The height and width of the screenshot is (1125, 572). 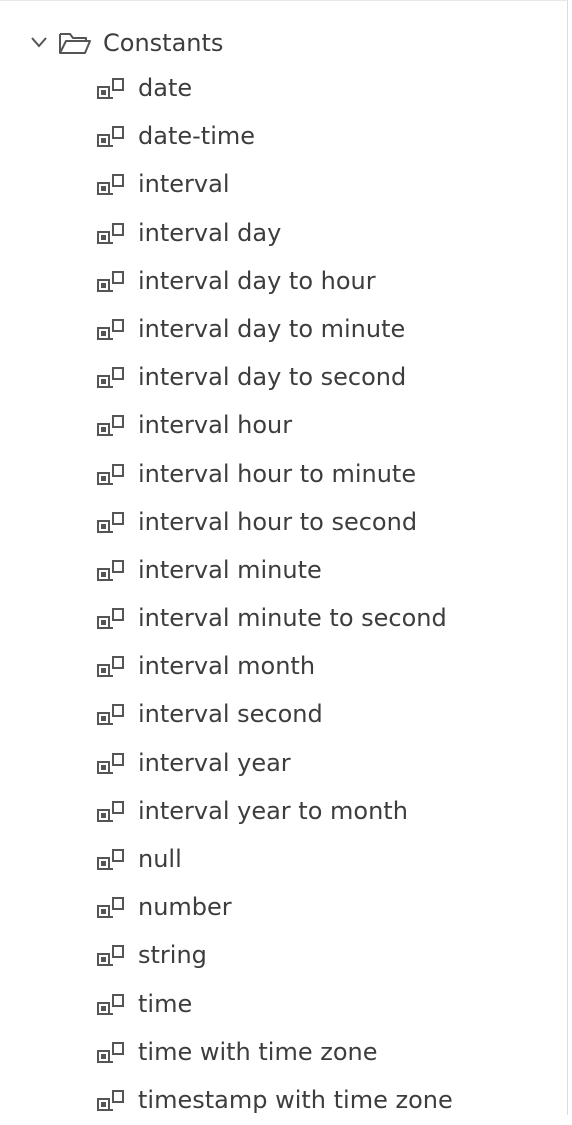 I want to click on tree-item: interval minute, so click(x=280, y=571).